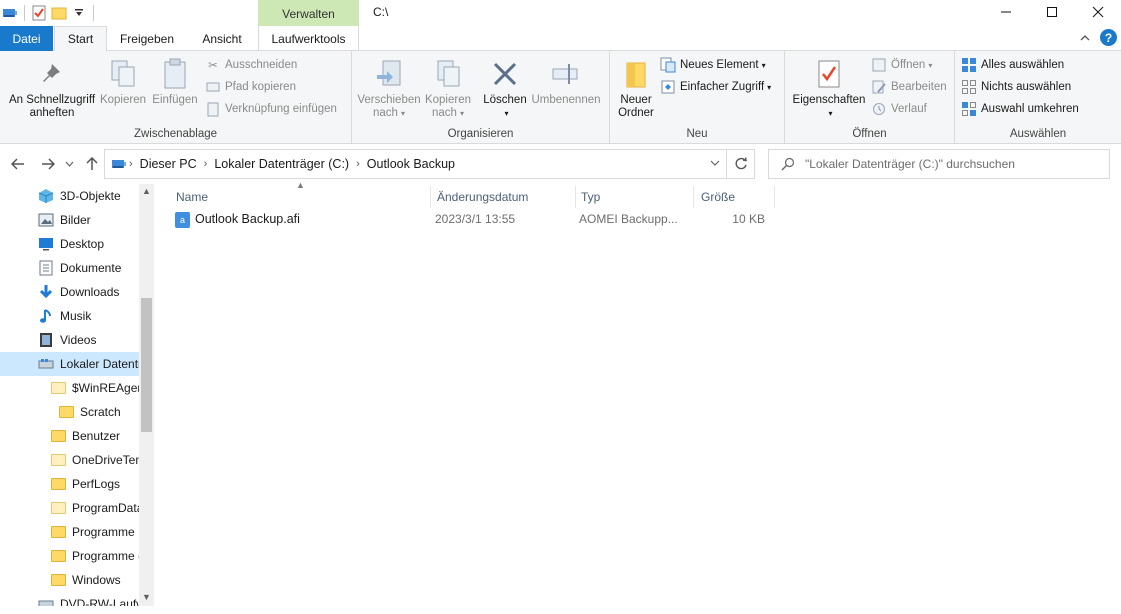  I want to click on new-group-label: Neu, so click(697, 134).